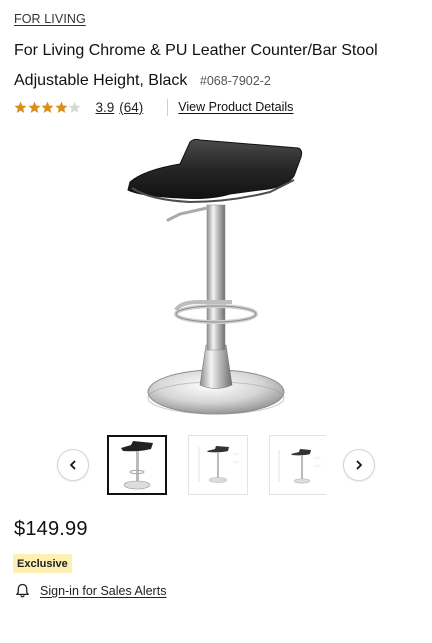 Image resolution: width=432 pixels, height=643 pixels. I want to click on chevron-right-icon, so click(359, 465).